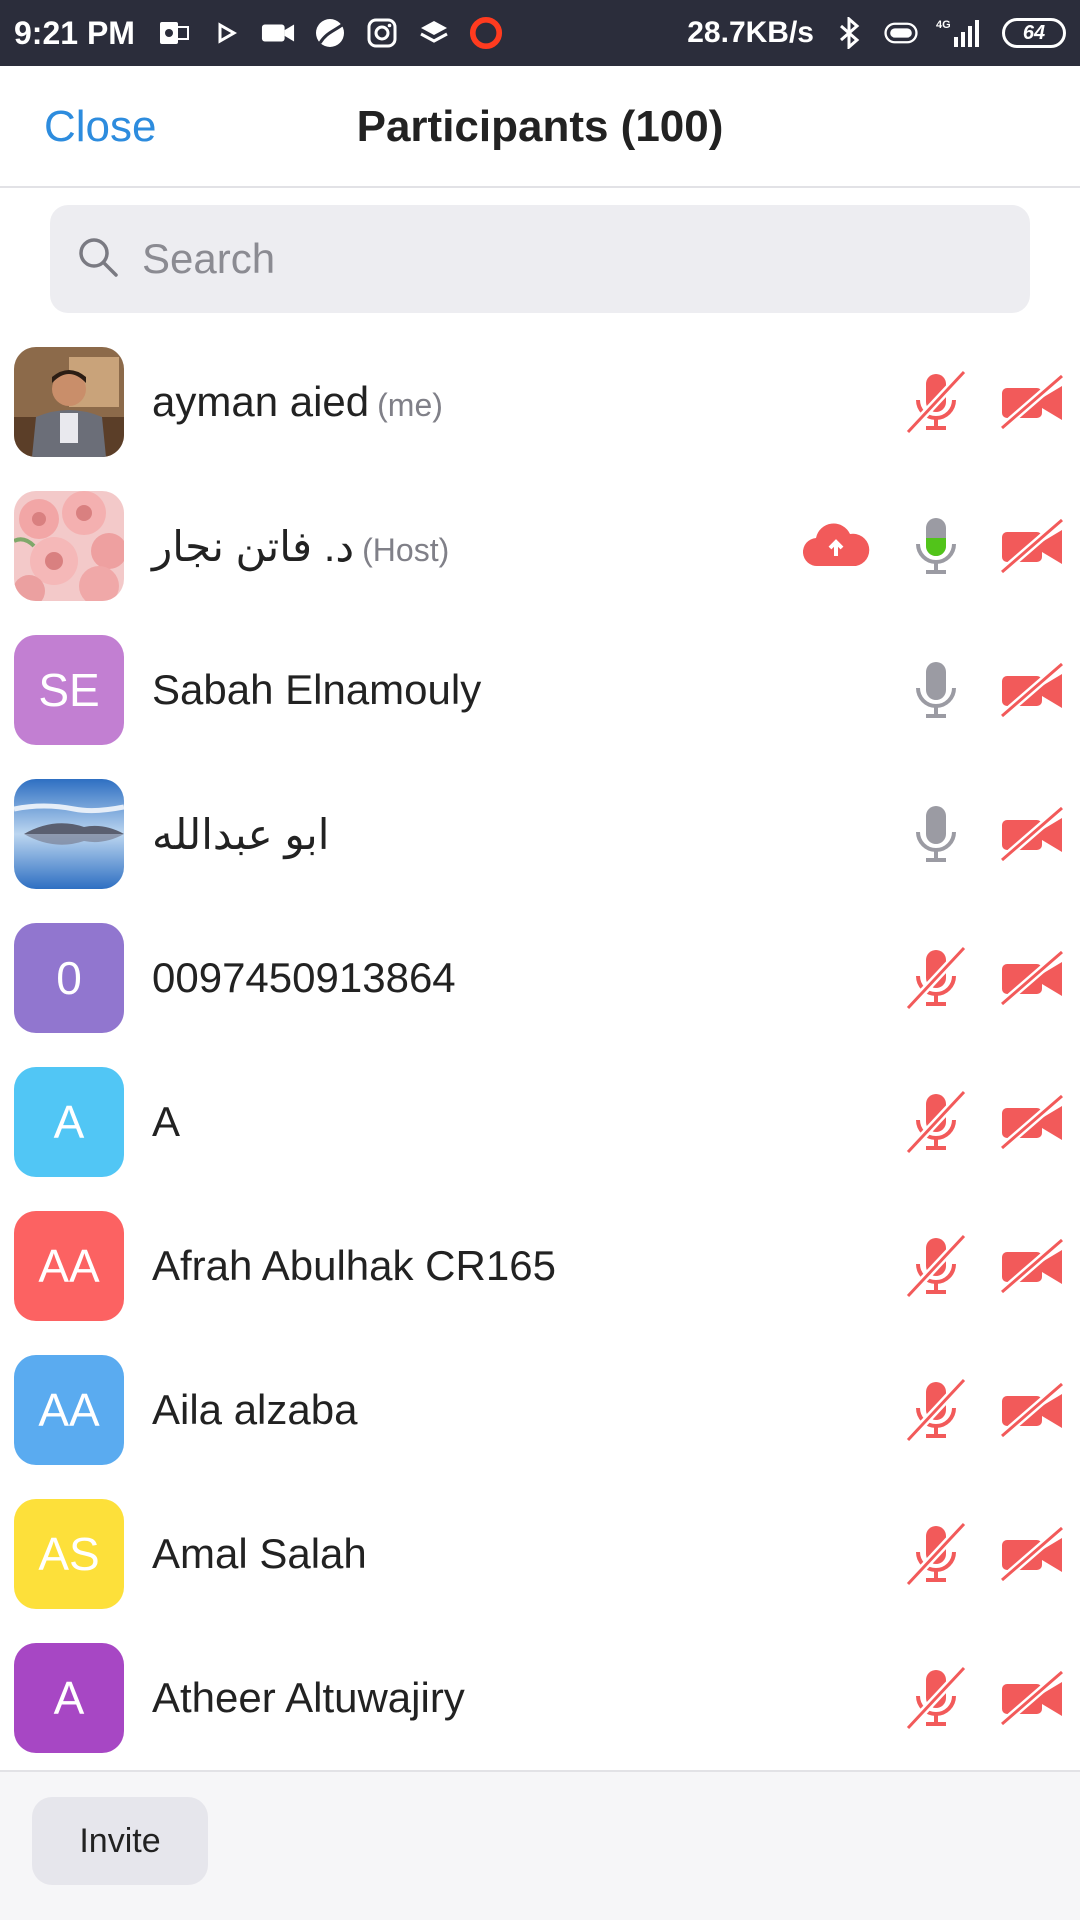 The image size is (1080, 1920). What do you see at coordinates (406, 549) in the screenshot?
I see `participant-role-tag: (Host)` at bounding box center [406, 549].